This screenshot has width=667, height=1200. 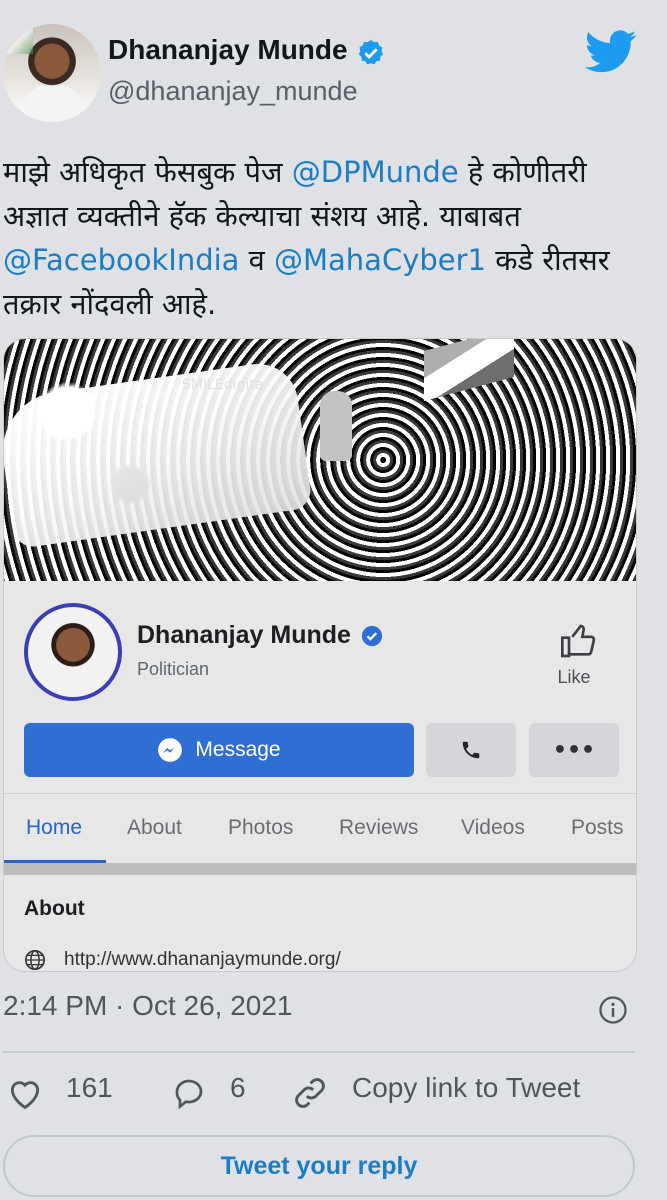 I want to click on like-count: 161, so click(x=89, y=1088).